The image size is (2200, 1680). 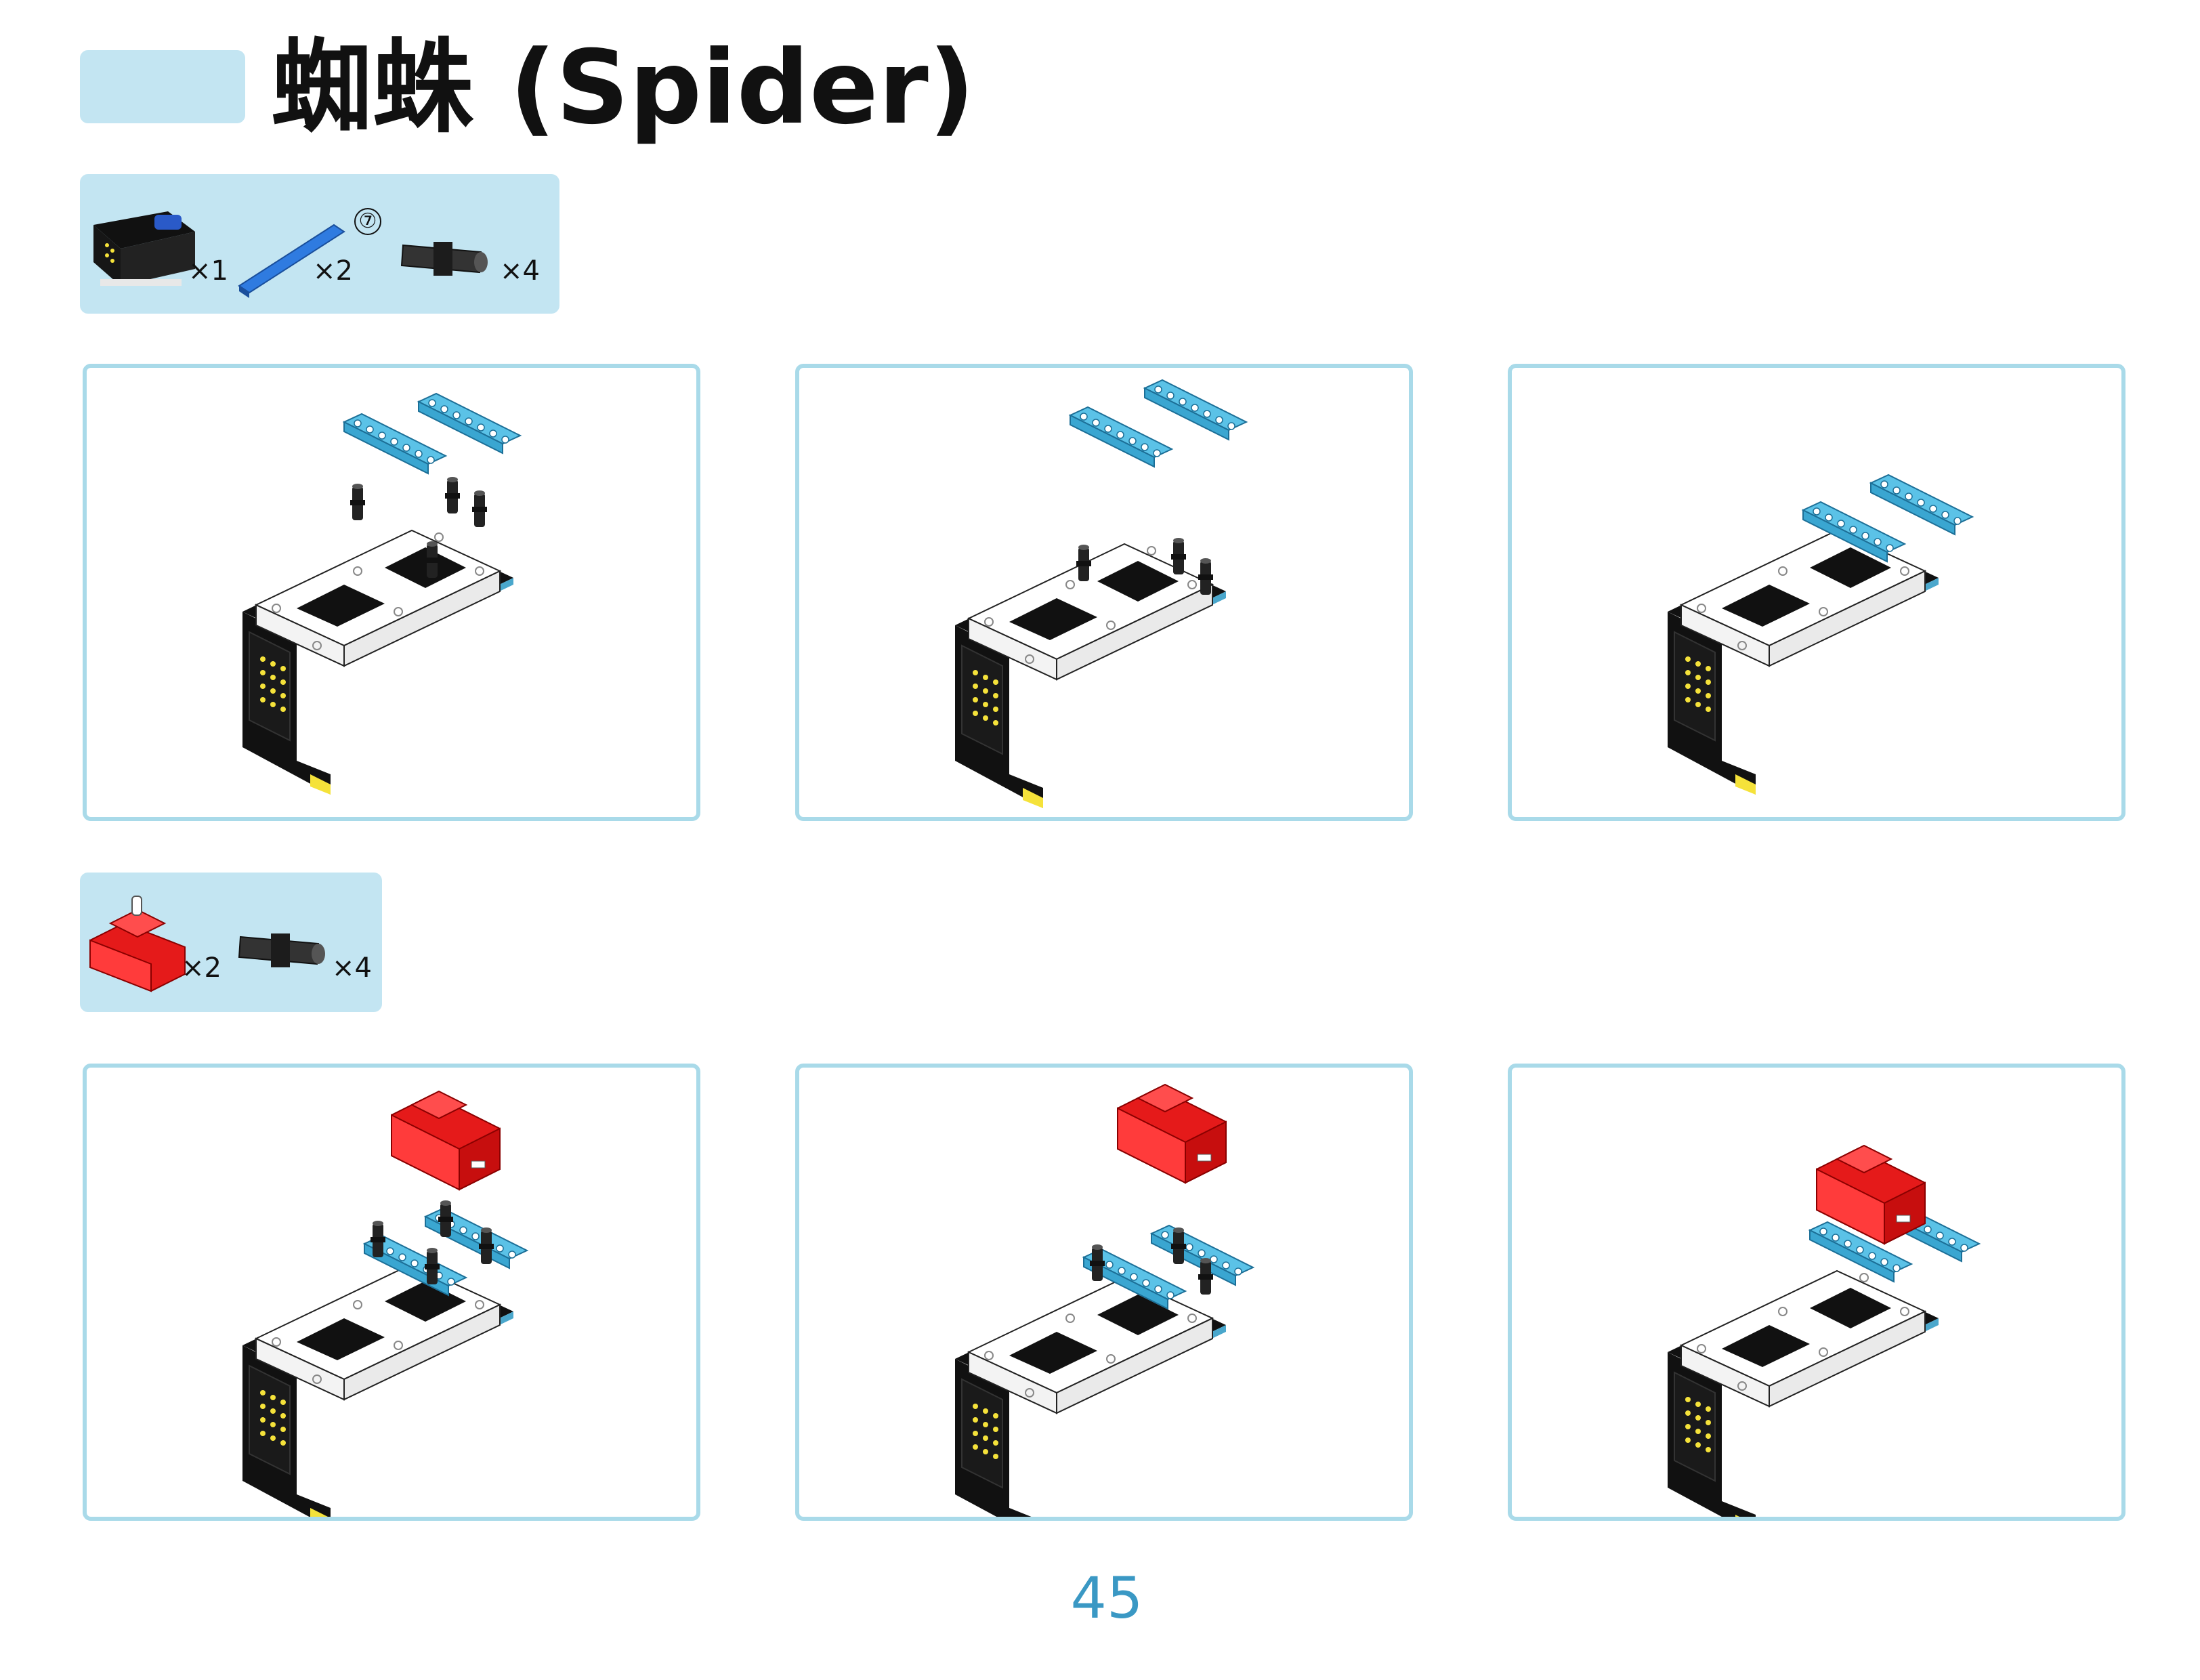 I want to click on page-title: 蜘蛛 (Spider), so click(x=623, y=88).